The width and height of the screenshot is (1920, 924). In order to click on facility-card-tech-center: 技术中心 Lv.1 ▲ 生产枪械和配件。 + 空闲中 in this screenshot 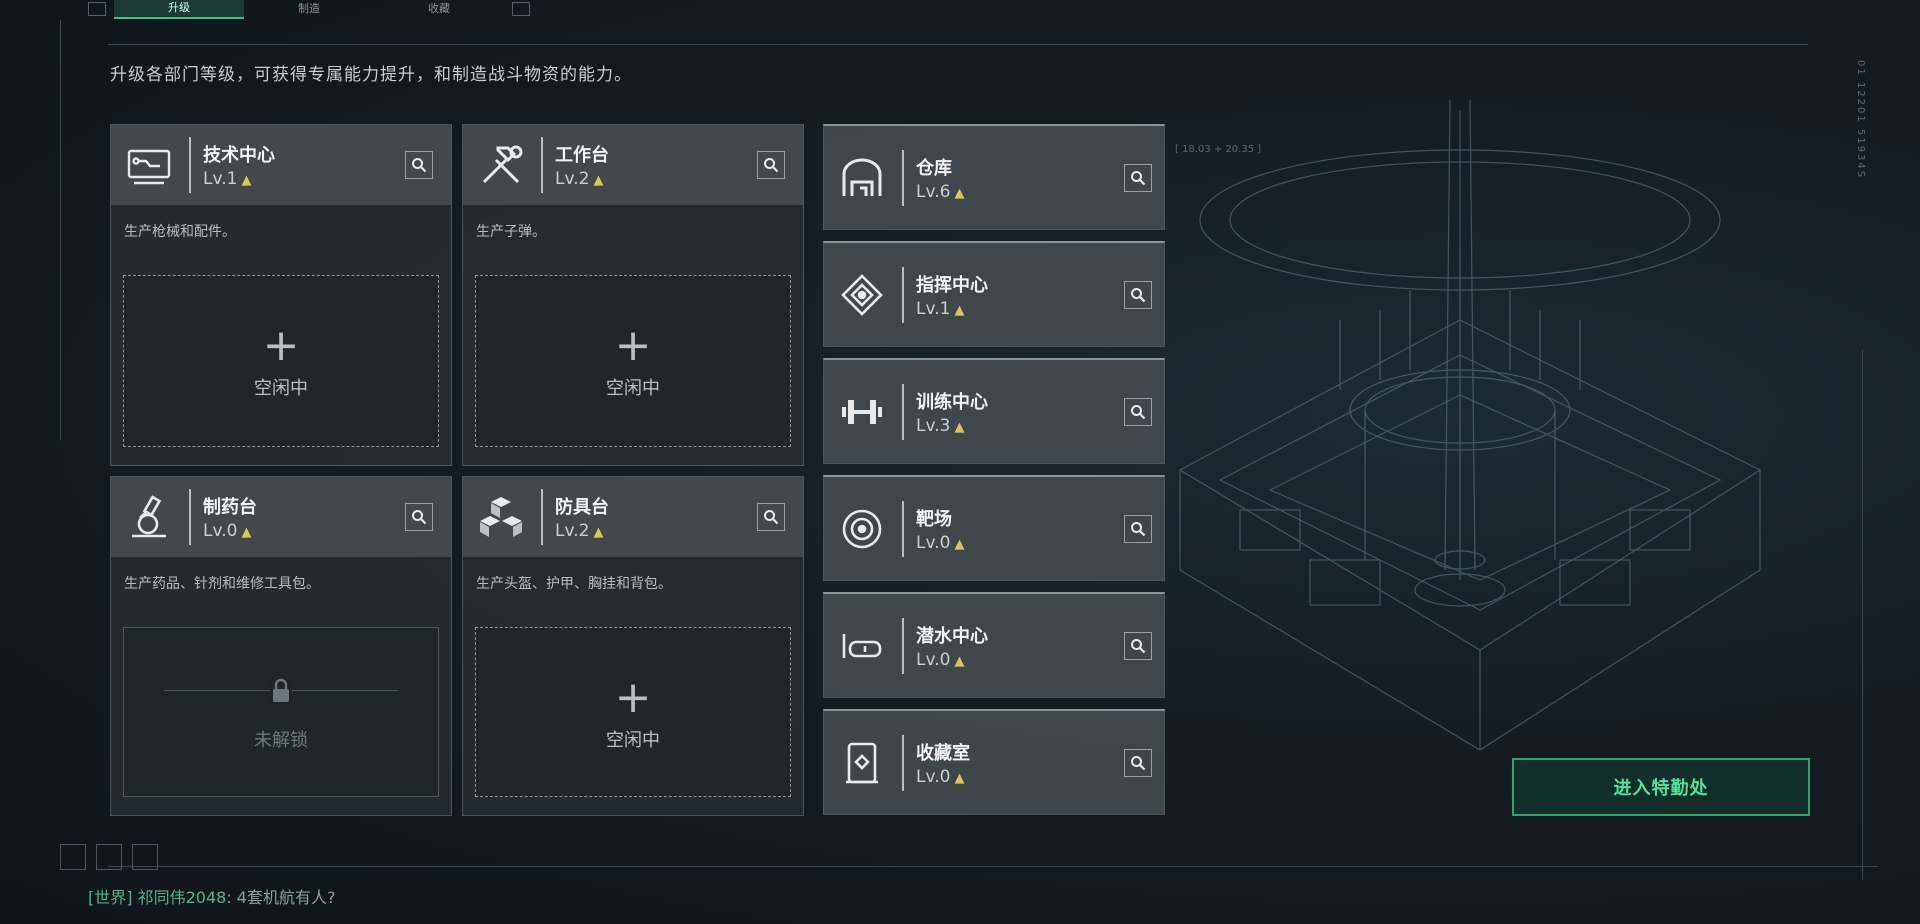, I will do `click(281, 295)`.